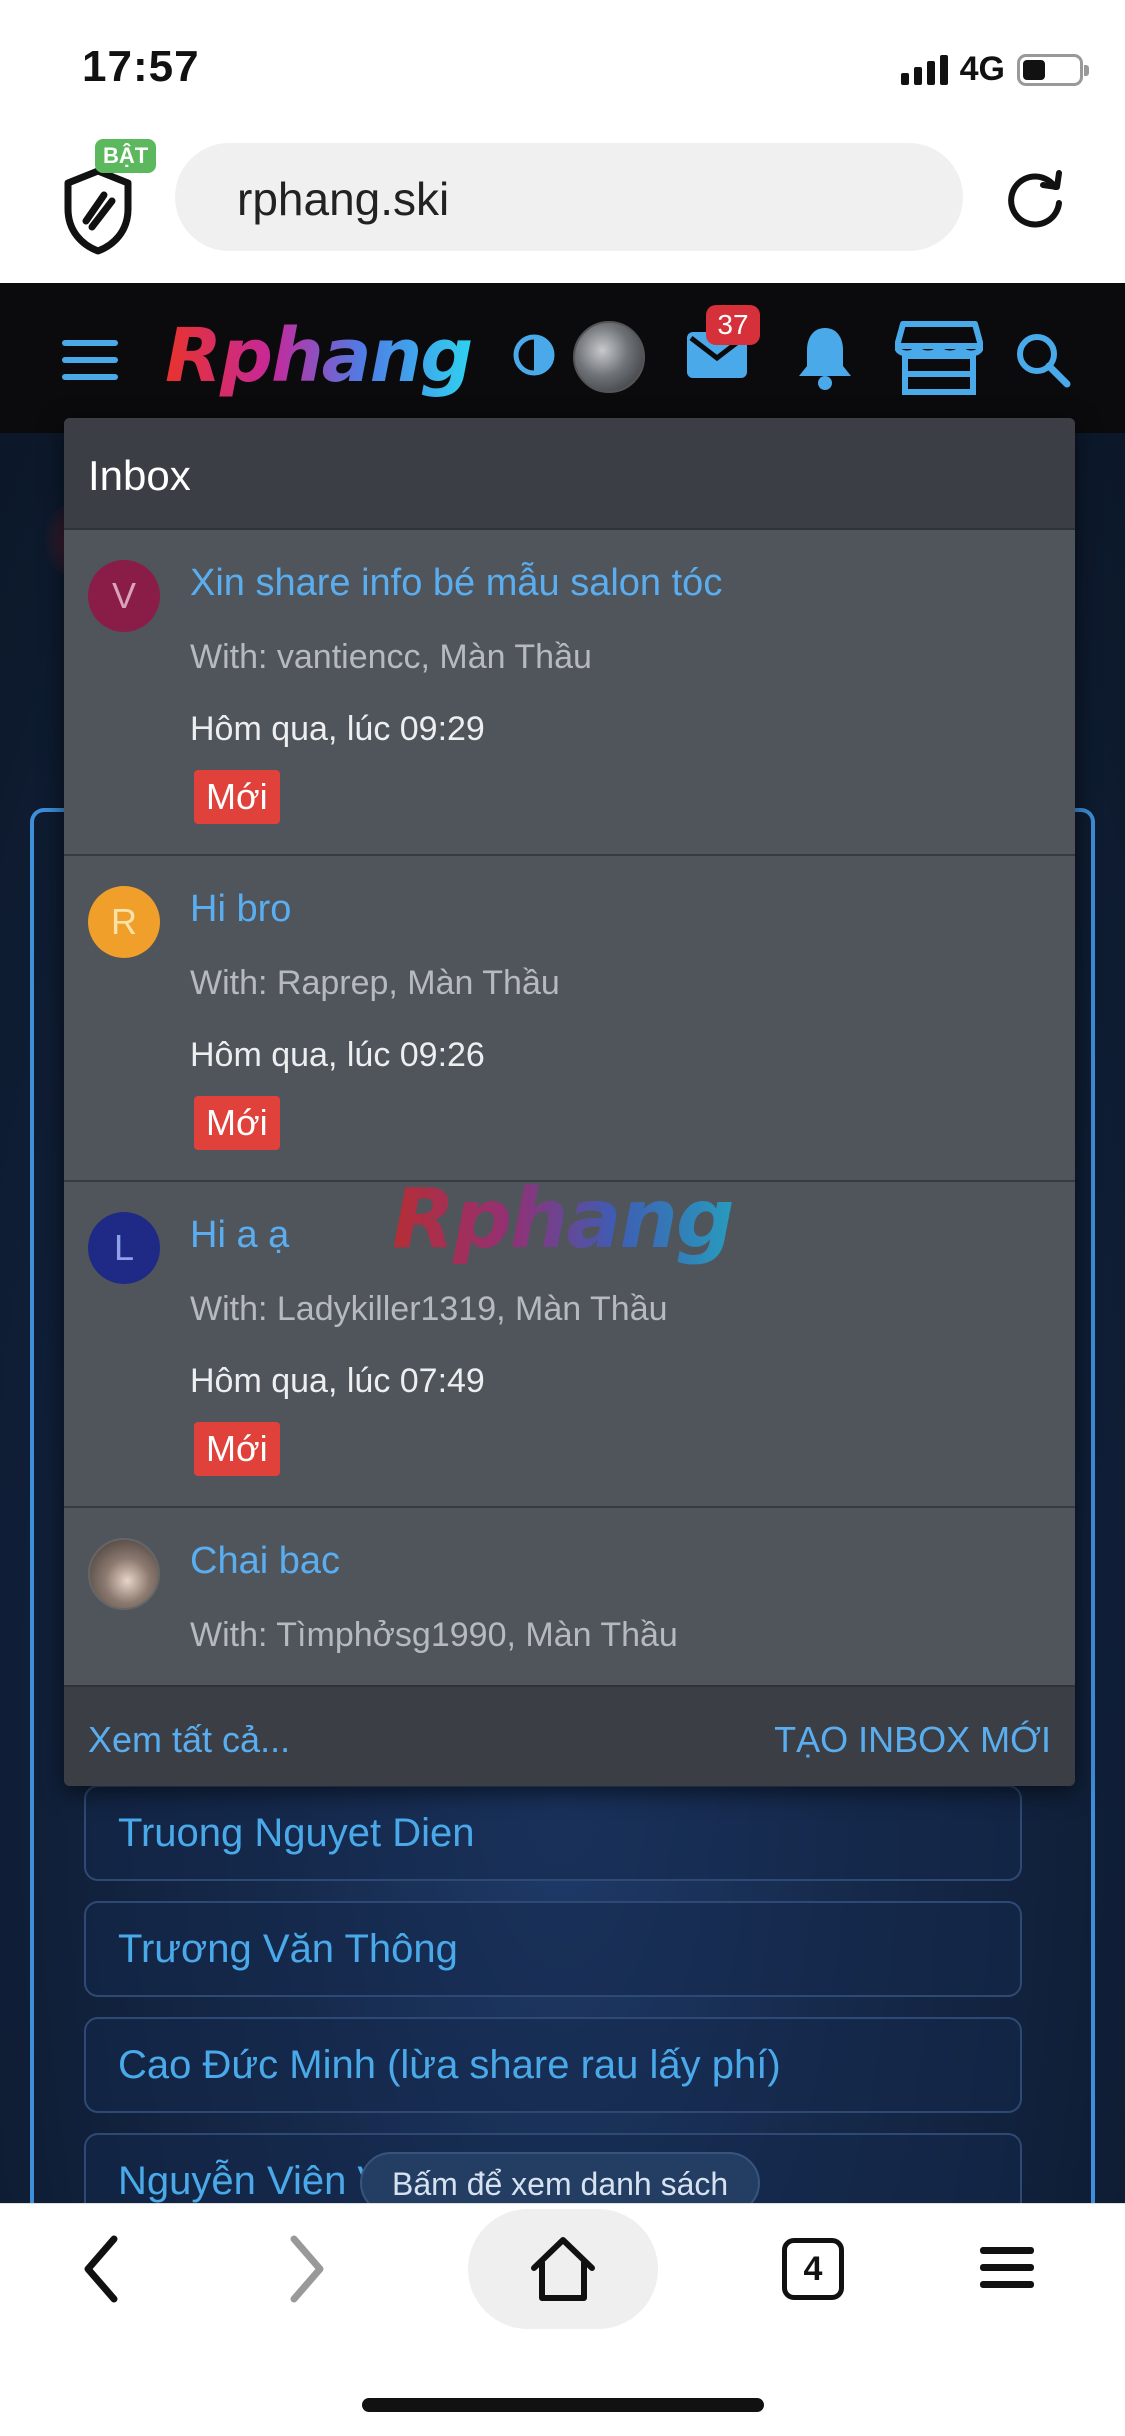  What do you see at coordinates (375, 983) in the screenshot?
I see `conversation-participants: With: Raprep, Màn Thầu` at bounding box center [375, 983].